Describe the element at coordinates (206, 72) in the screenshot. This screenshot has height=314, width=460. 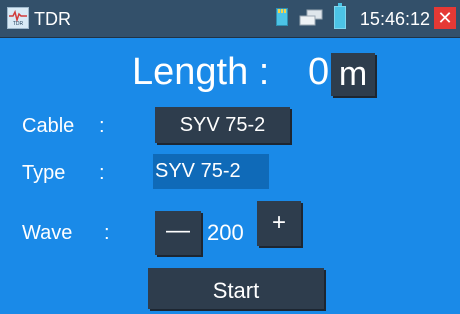
I see `length-label: Length :` at that location.